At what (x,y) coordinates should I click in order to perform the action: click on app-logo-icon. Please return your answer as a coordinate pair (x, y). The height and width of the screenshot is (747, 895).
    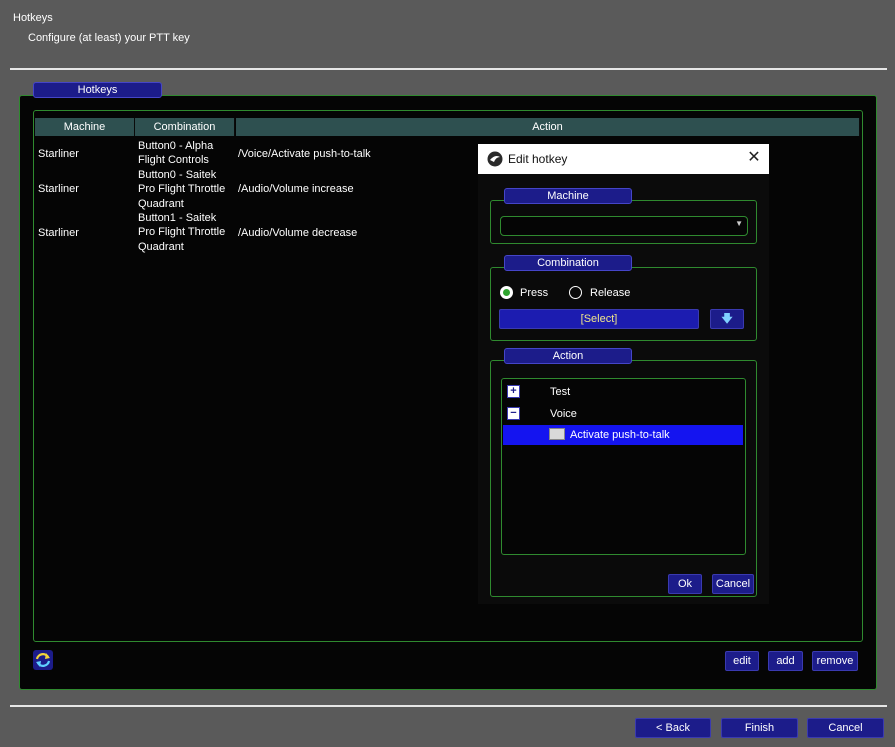
    Looking at the image, I should click on (495, 159).